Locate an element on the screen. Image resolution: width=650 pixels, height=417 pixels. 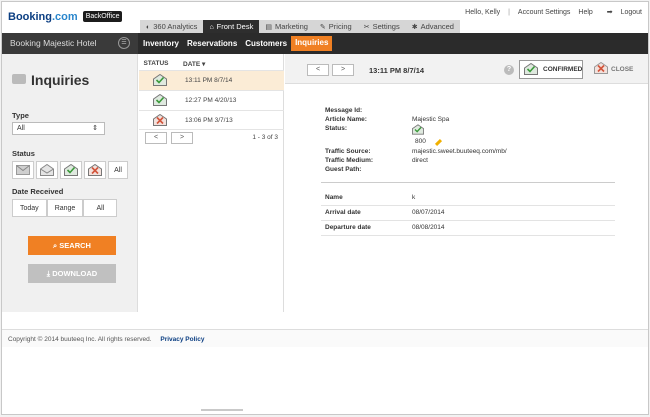
brand-name: Booking is located at coordinates (30, 17).